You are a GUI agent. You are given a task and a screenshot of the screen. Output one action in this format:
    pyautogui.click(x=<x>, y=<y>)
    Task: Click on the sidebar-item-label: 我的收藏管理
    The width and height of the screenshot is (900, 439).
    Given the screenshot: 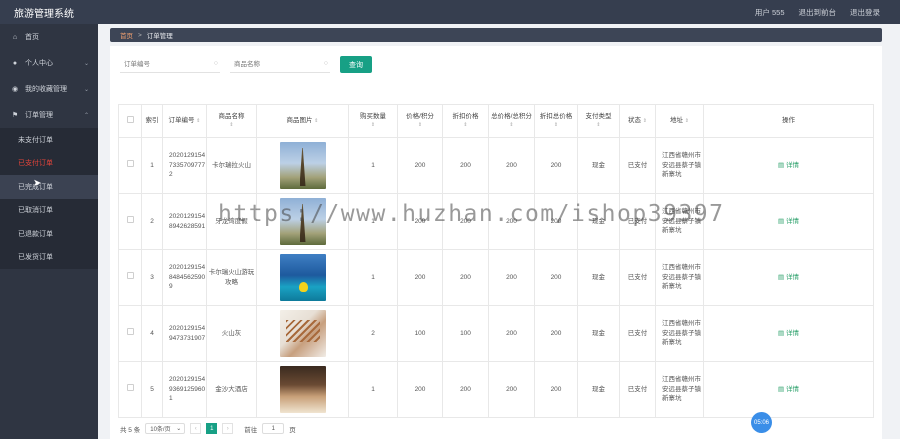 What is the action you would take?
    pyautogui.click(x=46, y=89)
    